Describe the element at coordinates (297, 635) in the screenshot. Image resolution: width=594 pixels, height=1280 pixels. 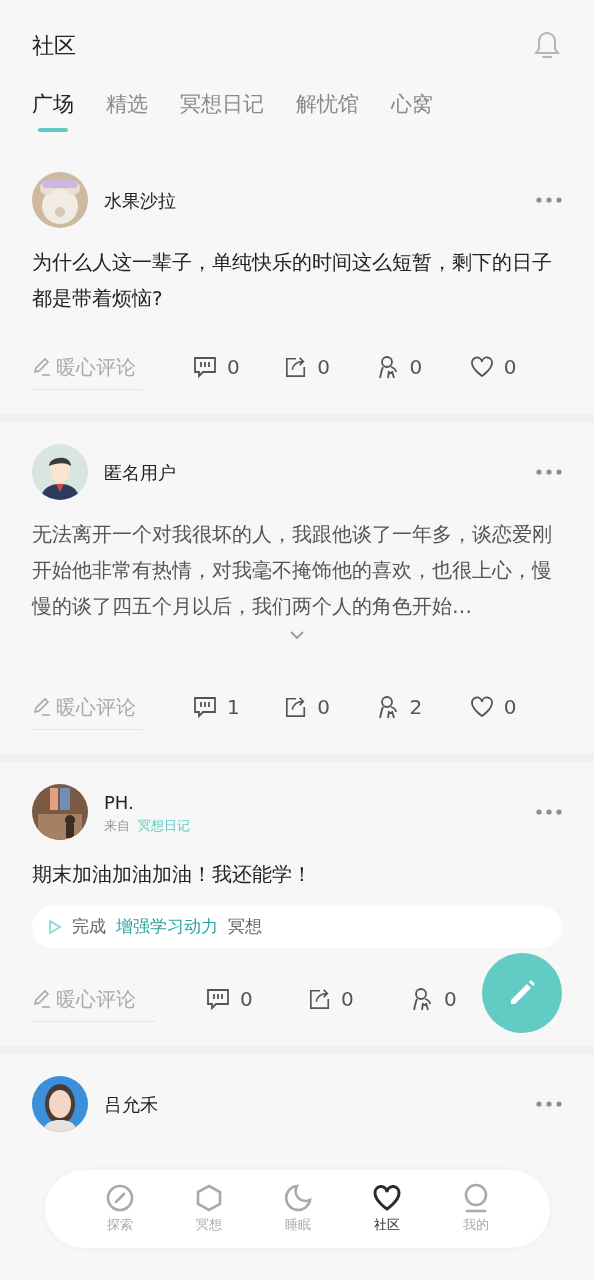
I see `expand-icon` at that location.